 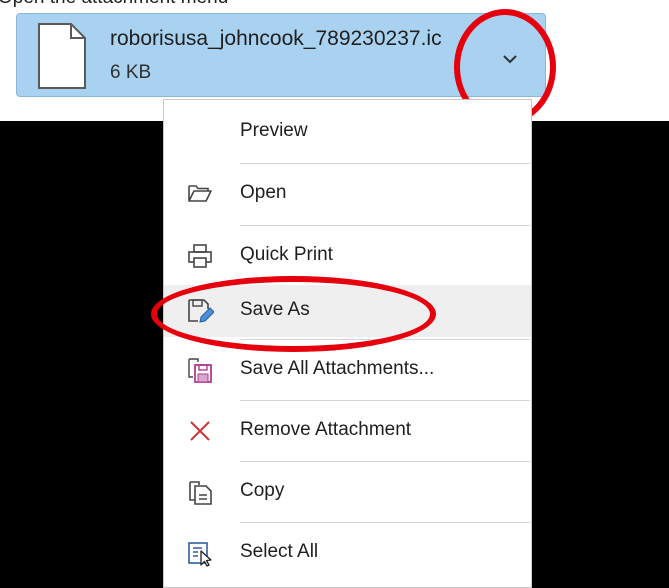 What do you see at coordinates (347, 311) in the screenshot?
I see `menu-item-save-as: Save As` at bounding box center [347, 311].